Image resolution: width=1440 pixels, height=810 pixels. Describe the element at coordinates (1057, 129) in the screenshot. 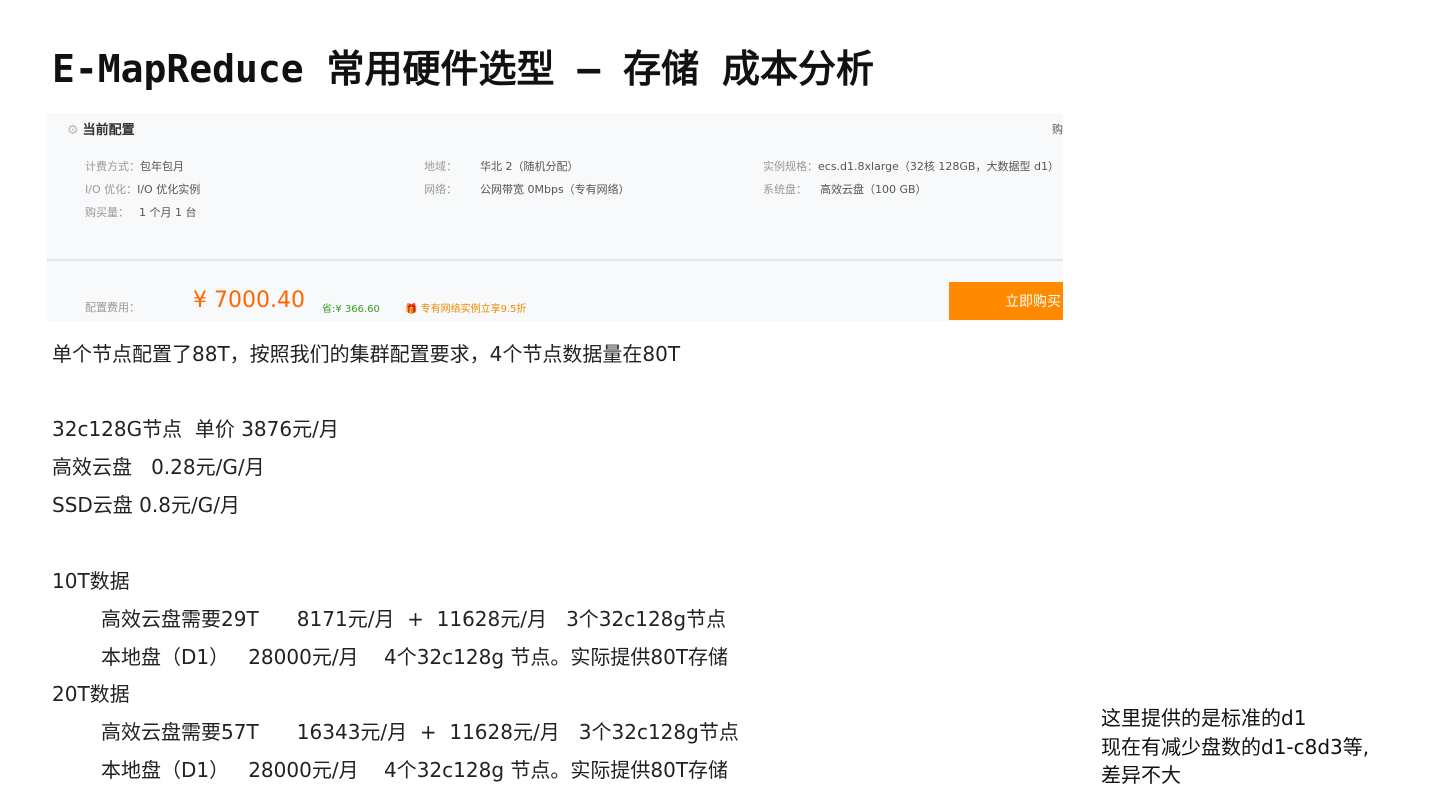

I see `buy-label-cut: 购` at that location.